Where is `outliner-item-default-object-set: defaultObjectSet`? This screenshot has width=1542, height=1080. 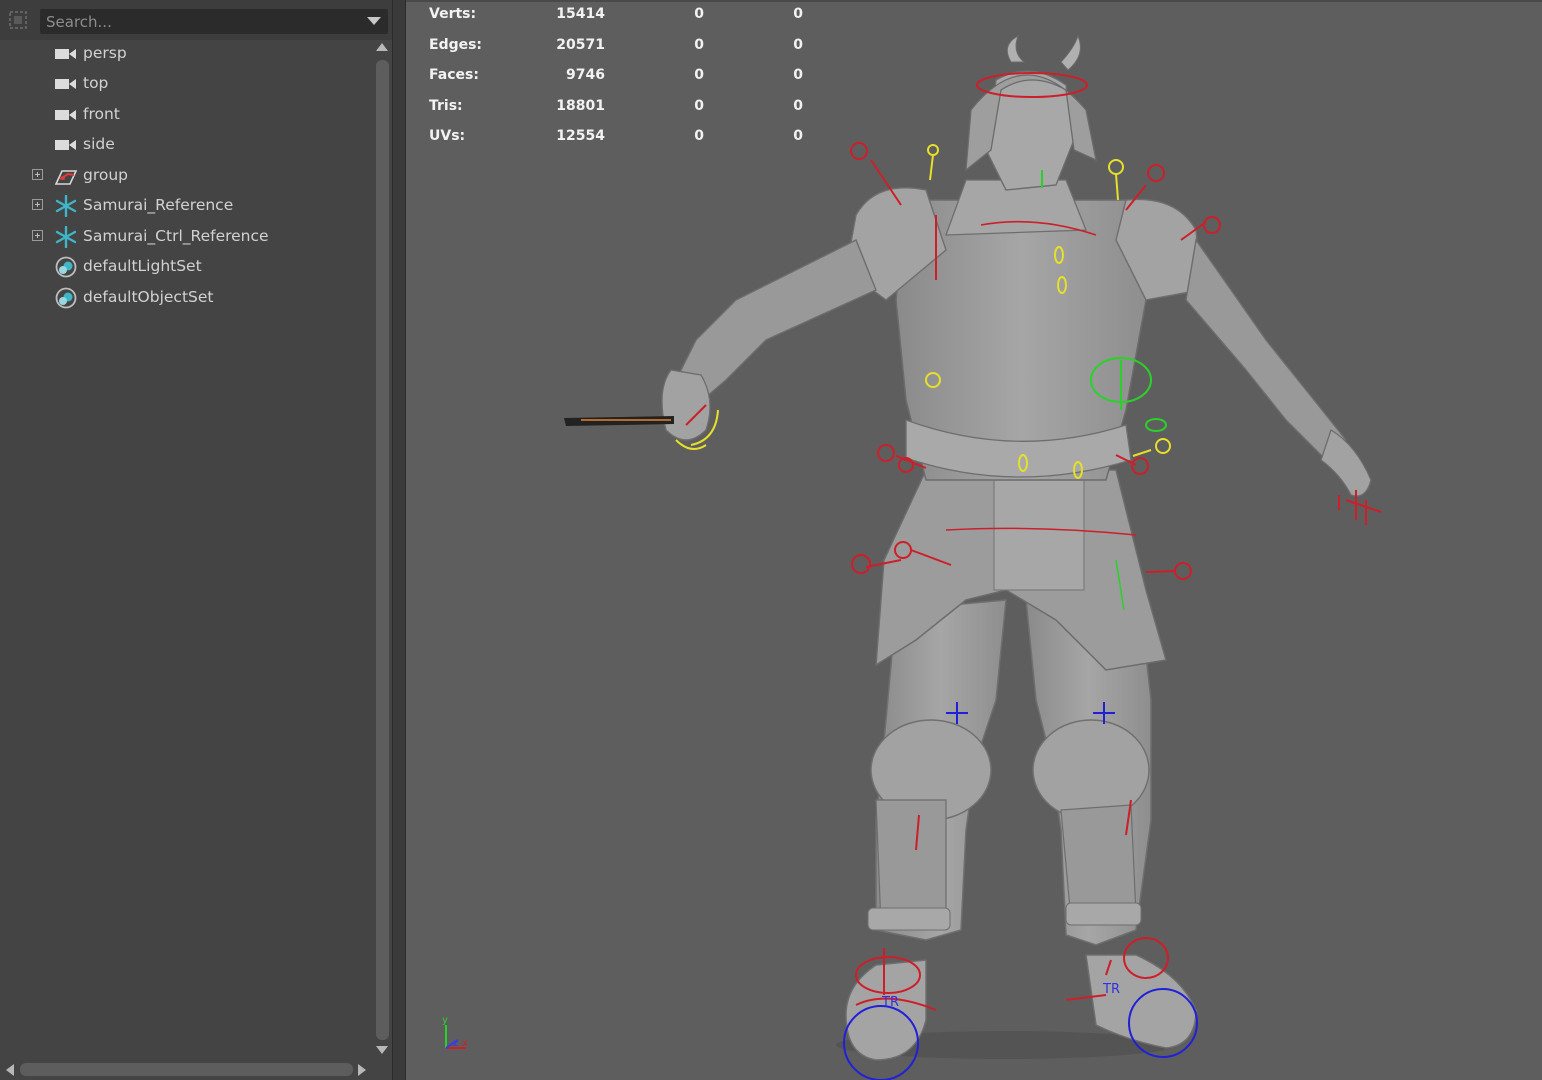
outliner-item-default-object-set: defaultObjectSet is located at coordinates (186, 298).